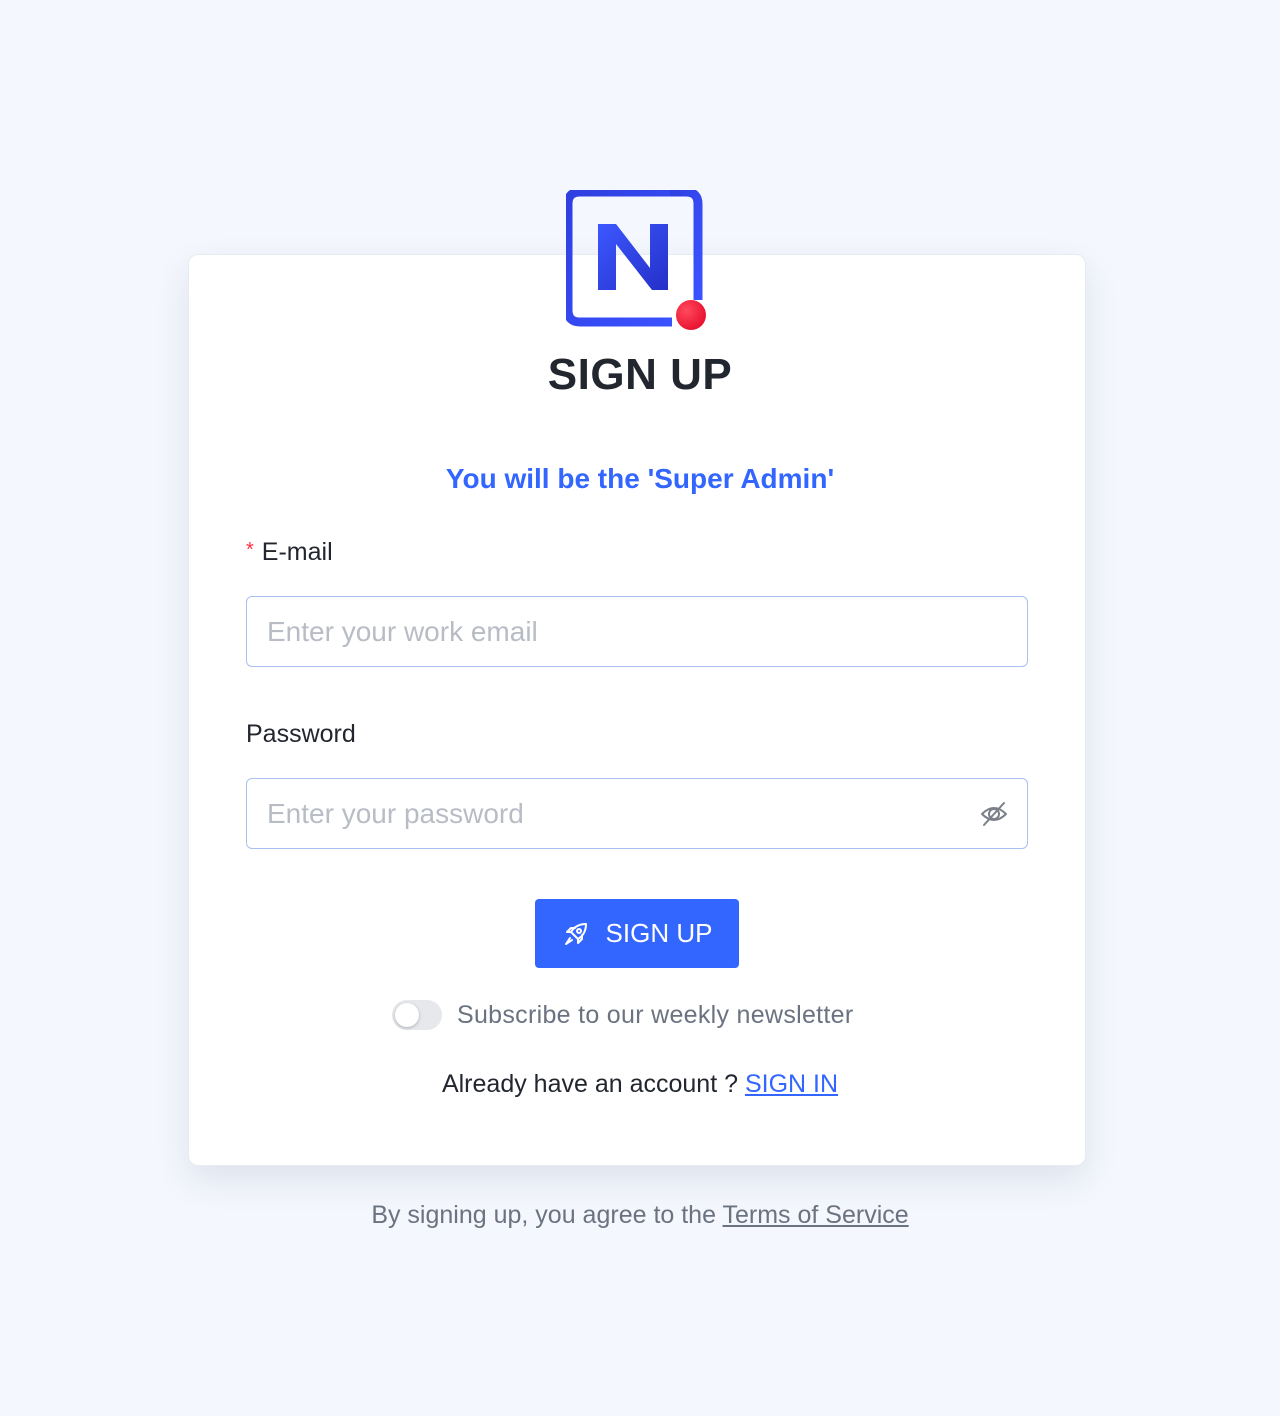 The width and height of the screenshot is (1280, 1416). What do you see at coordinates (617, 813) in the screenshot?
I see `password-field` at bounding box center [617, 813].